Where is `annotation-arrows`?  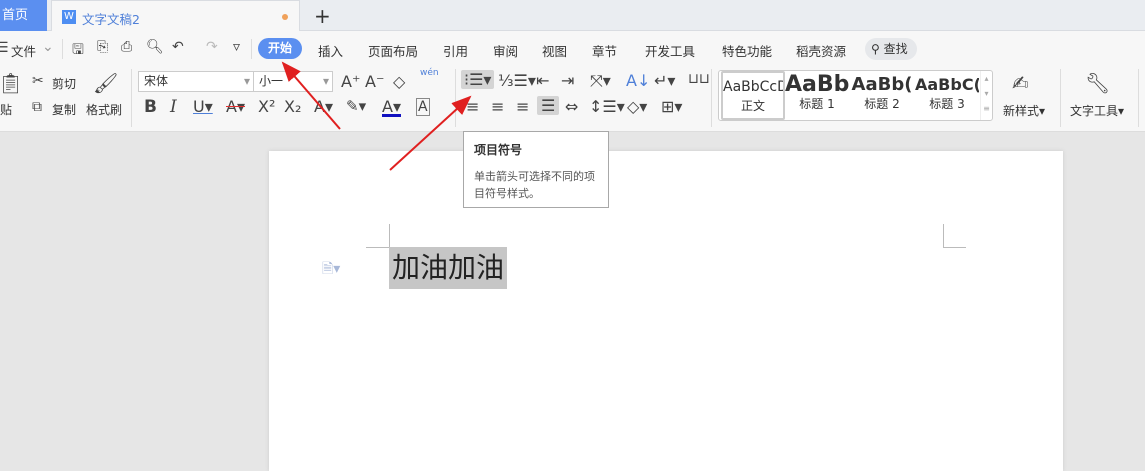 annotation-arrows is located at coordinates (376, 116).